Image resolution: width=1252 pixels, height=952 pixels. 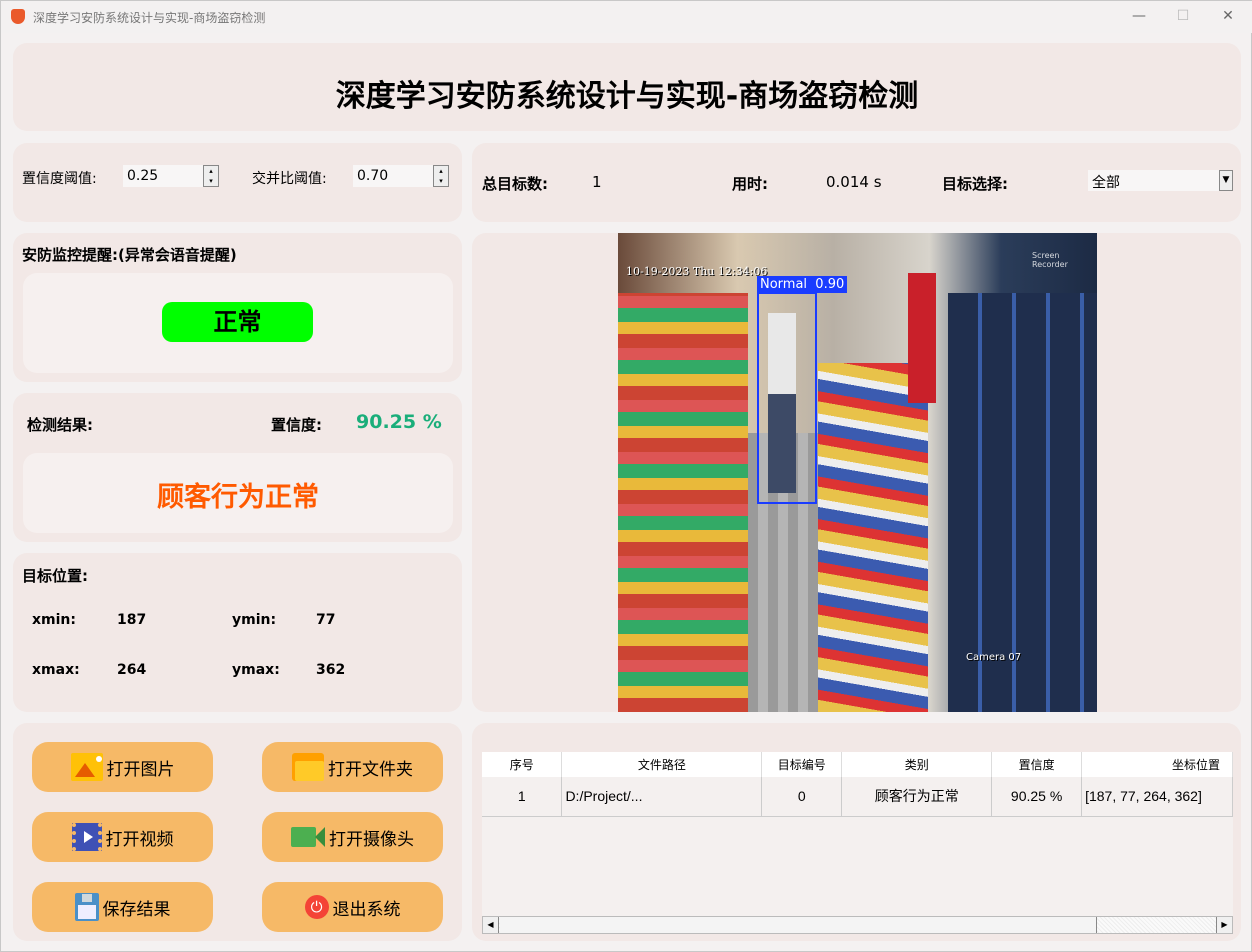 I want to click on conf-threshold-spinbox: 0.25 ▴ ▾, so click(x=171, y=176).